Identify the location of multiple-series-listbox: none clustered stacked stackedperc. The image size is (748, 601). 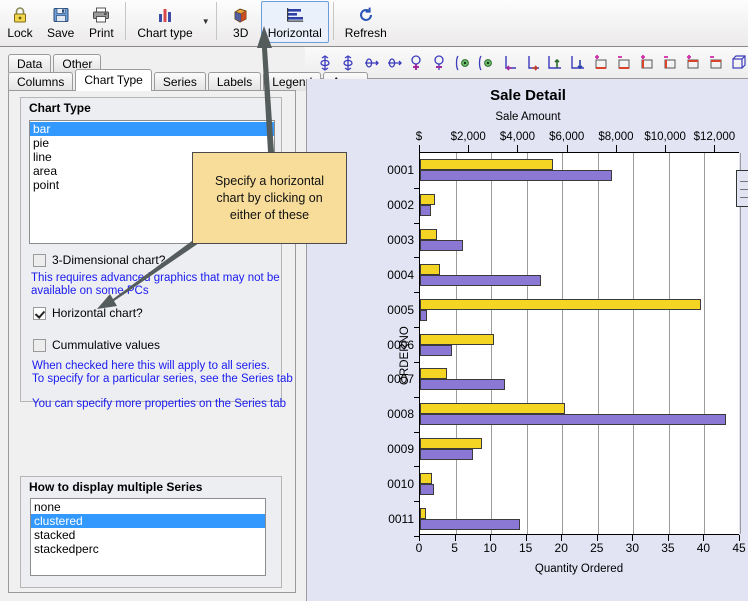
(148, 537).